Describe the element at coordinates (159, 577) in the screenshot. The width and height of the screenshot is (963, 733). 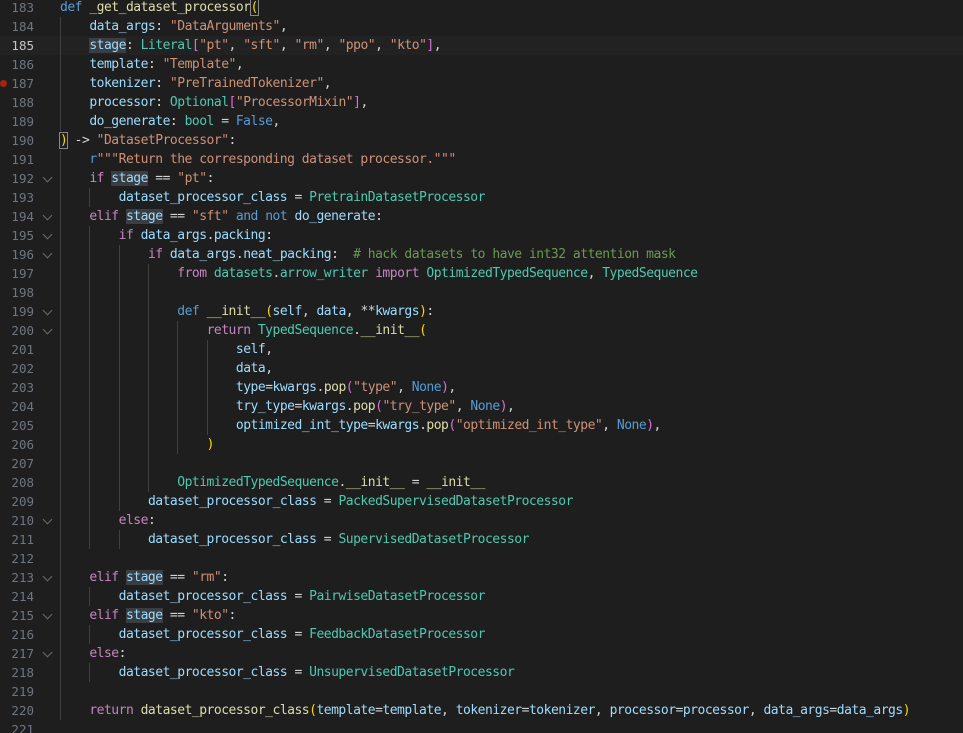
I see `code-text: elif stage == "rm":` at that location.